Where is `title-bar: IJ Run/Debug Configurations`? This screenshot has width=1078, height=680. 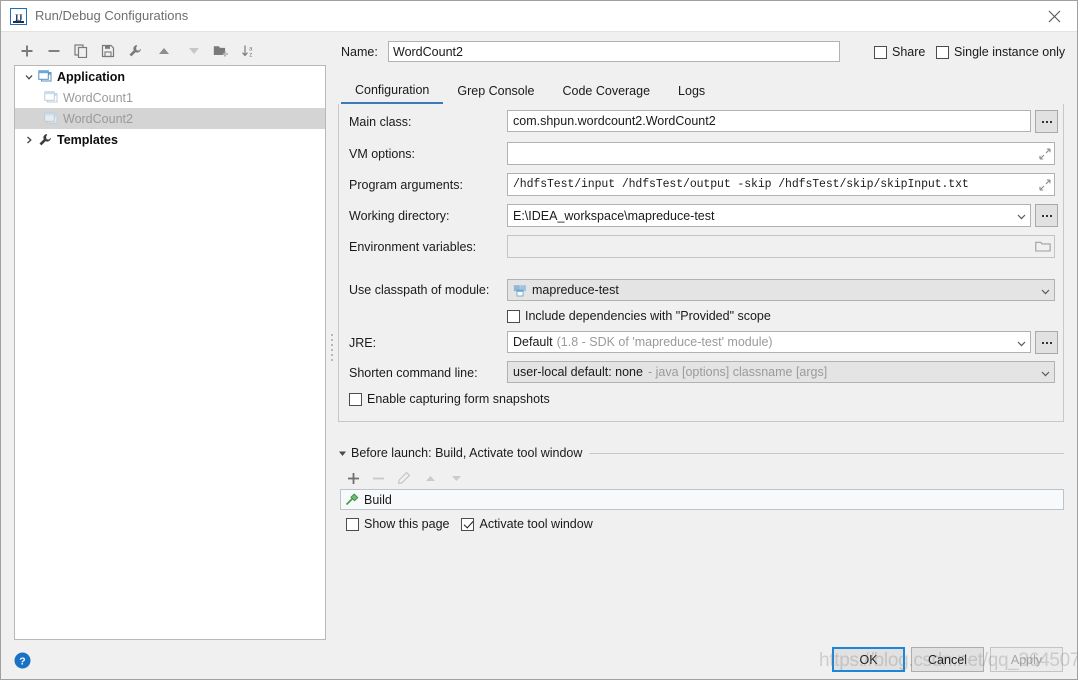
title-bar: IJ Run/Debug Configurations is located at coordinates (539, 16).